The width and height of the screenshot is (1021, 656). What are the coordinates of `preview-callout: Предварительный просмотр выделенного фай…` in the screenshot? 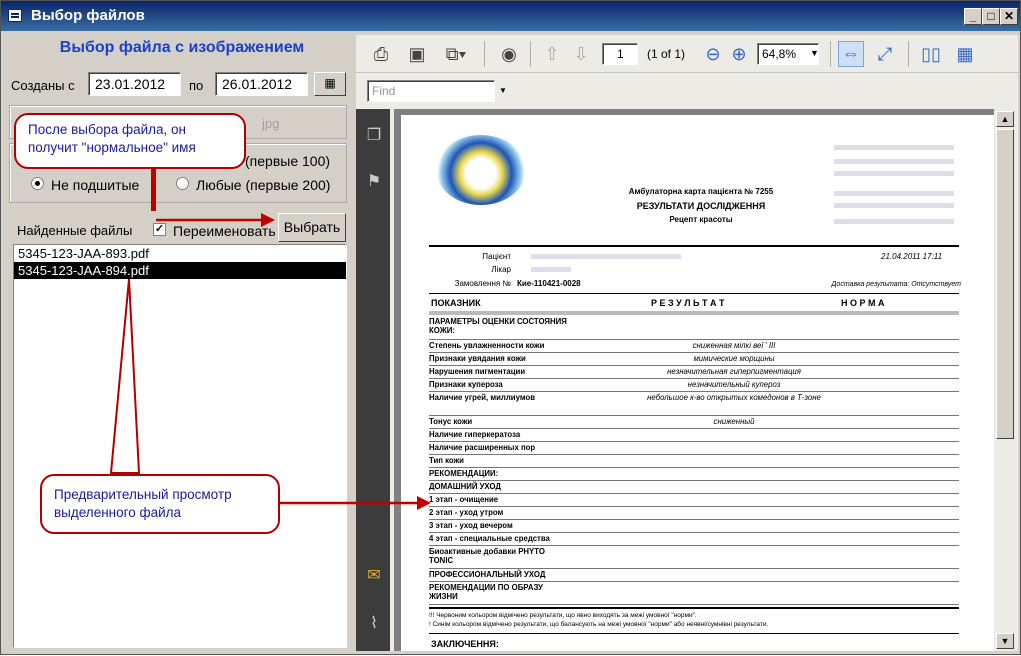 It's located at (160, 504).